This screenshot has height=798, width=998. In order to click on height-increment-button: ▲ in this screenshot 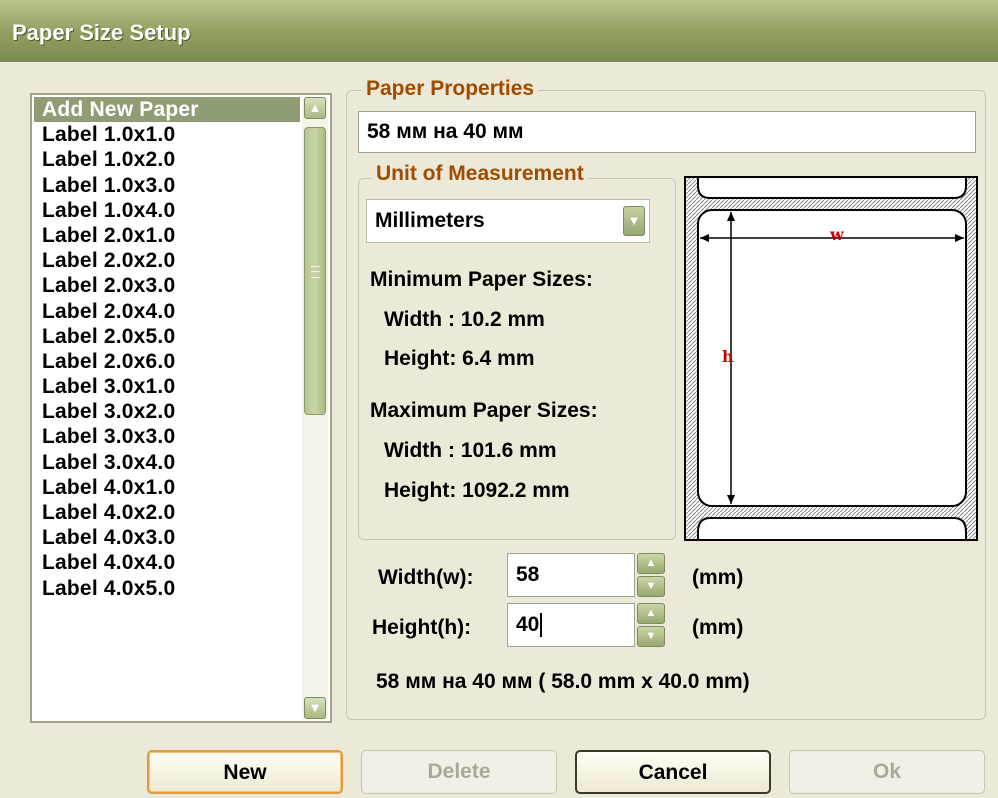, I will do `click(651, 613)`.